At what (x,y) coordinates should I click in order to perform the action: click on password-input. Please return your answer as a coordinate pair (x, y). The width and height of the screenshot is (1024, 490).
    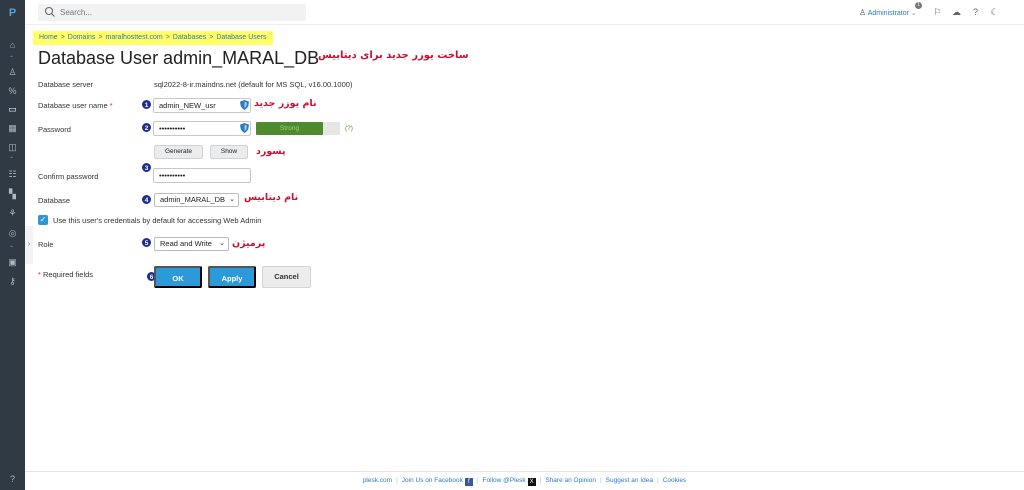
    Looking at the image, I should click on (202, 128).